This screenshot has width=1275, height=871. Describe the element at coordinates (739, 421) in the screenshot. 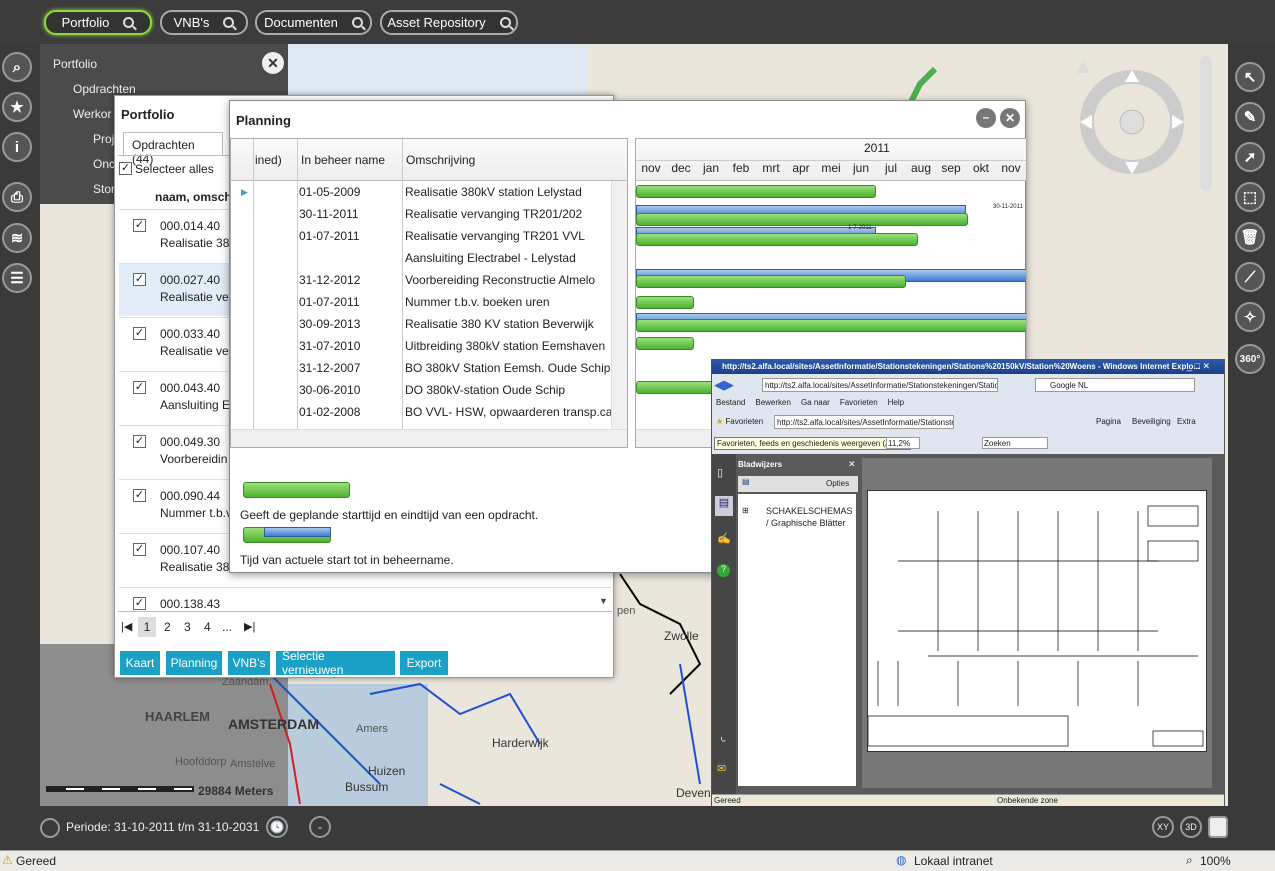

I see `favorites-button: ★ Favorieten` at that location.